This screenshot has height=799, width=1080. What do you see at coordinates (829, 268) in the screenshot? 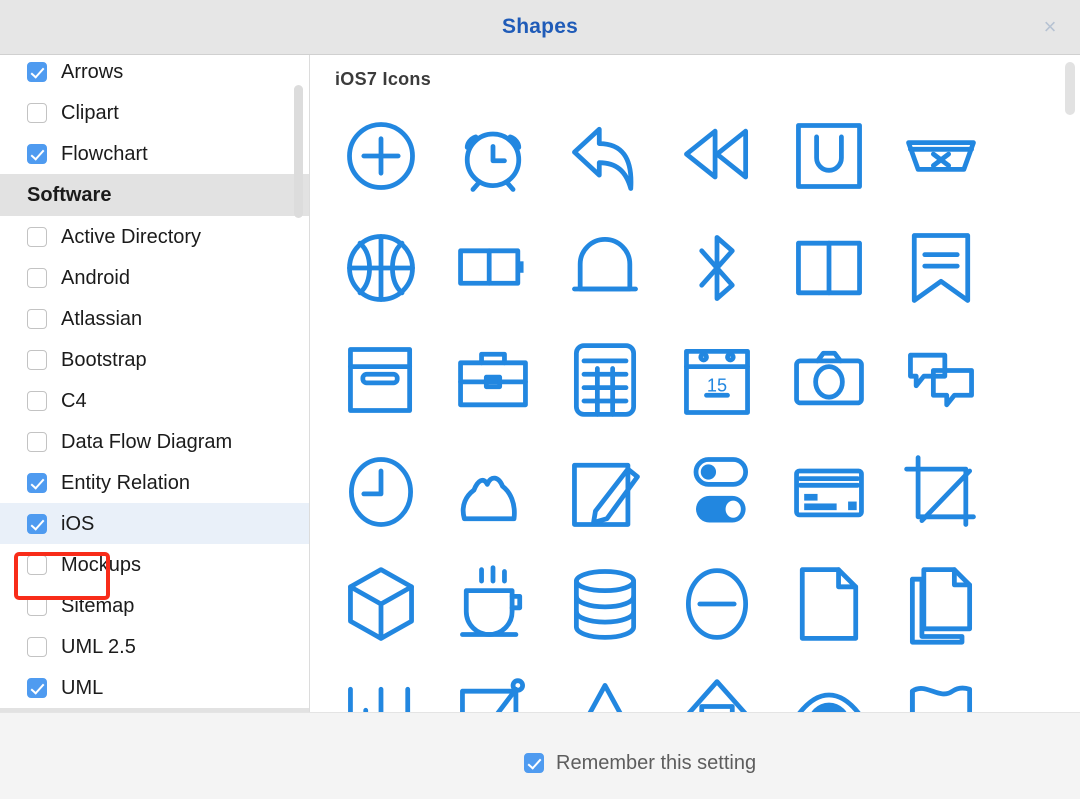
I see `icon-cell-book` at bounding box center [829, 268].